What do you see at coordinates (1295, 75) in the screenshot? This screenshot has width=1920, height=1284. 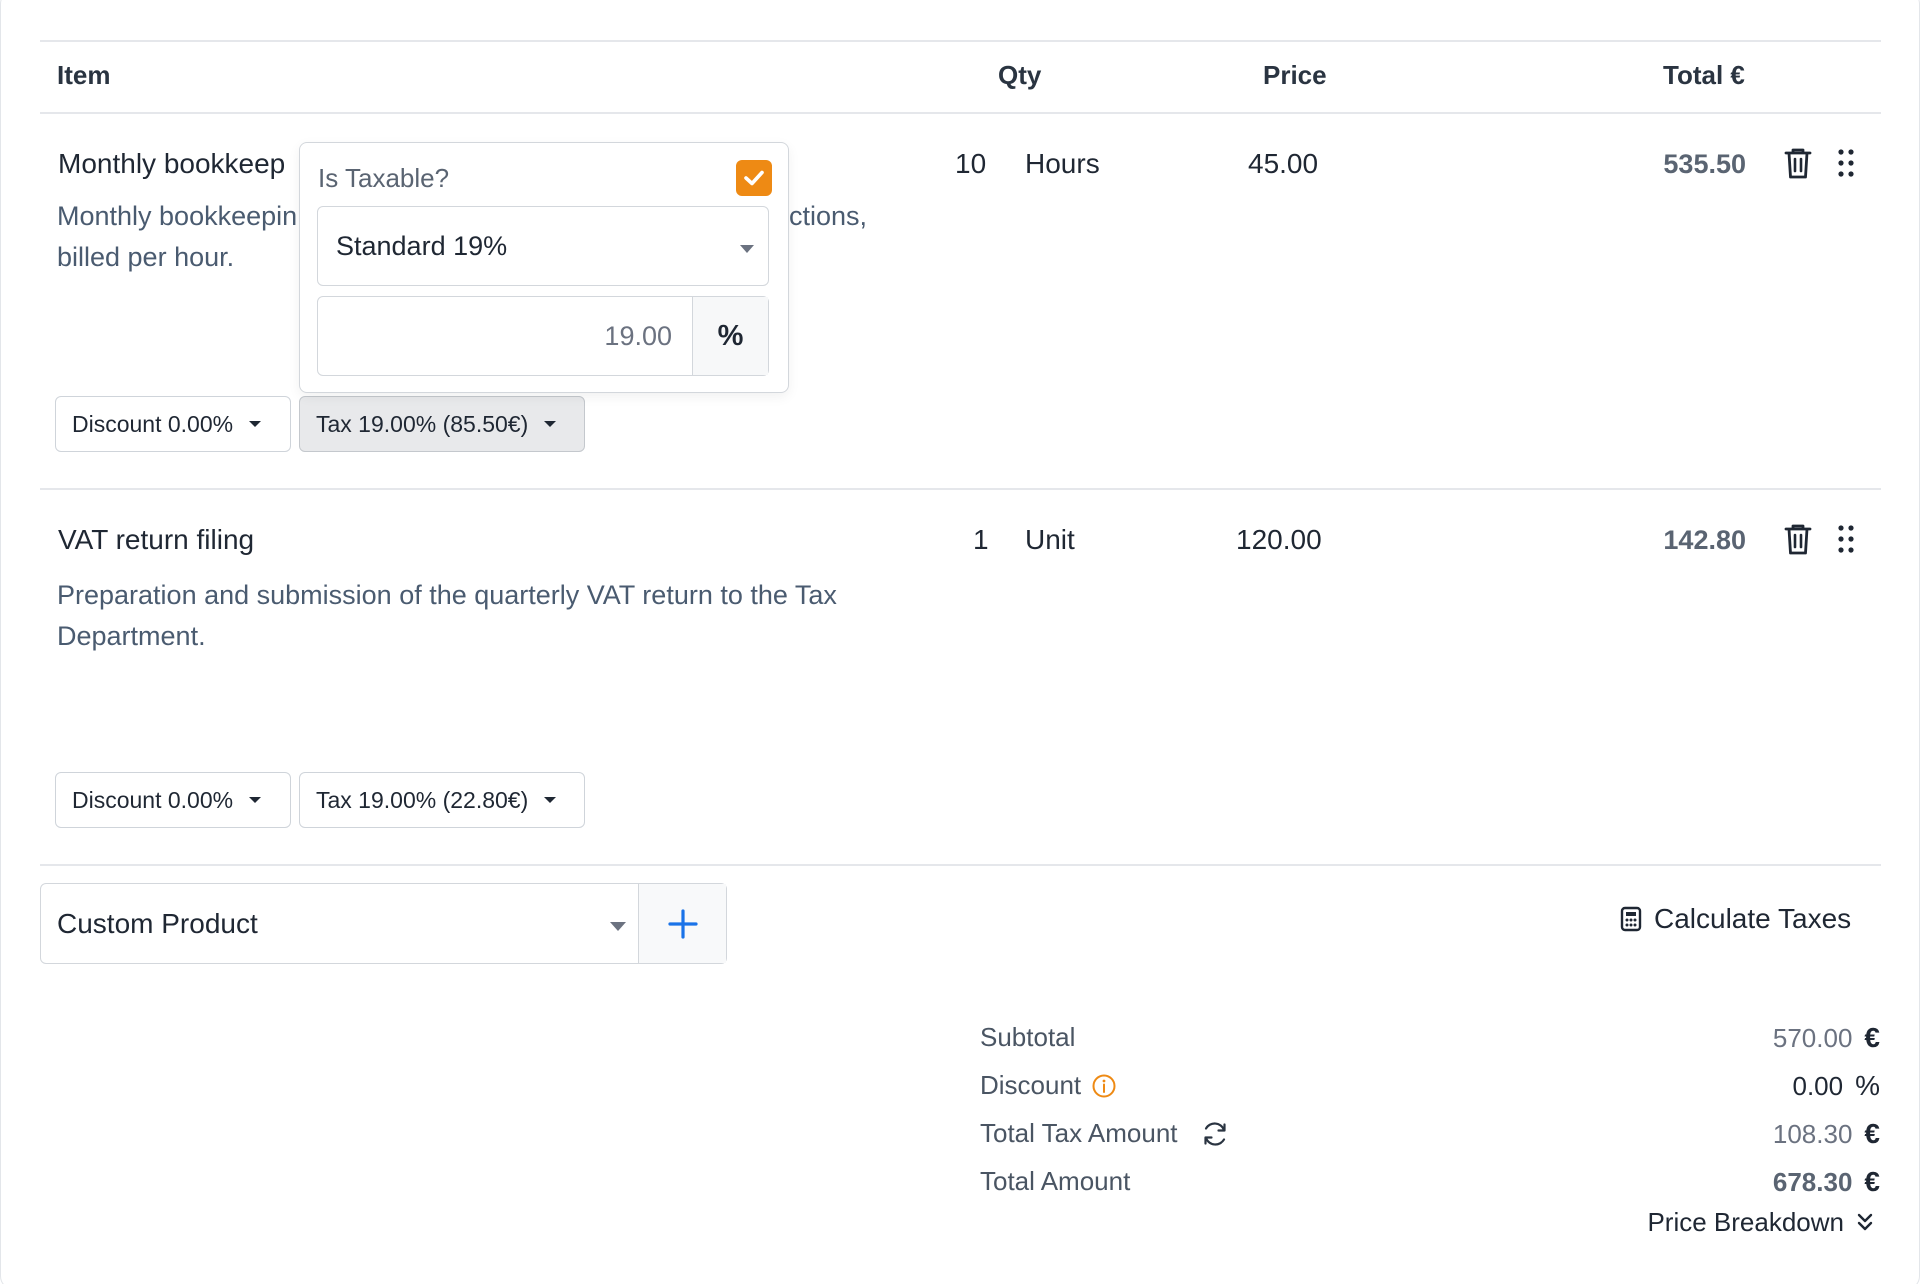 I see `header-price: Price` at bounding box center [1295, 75].